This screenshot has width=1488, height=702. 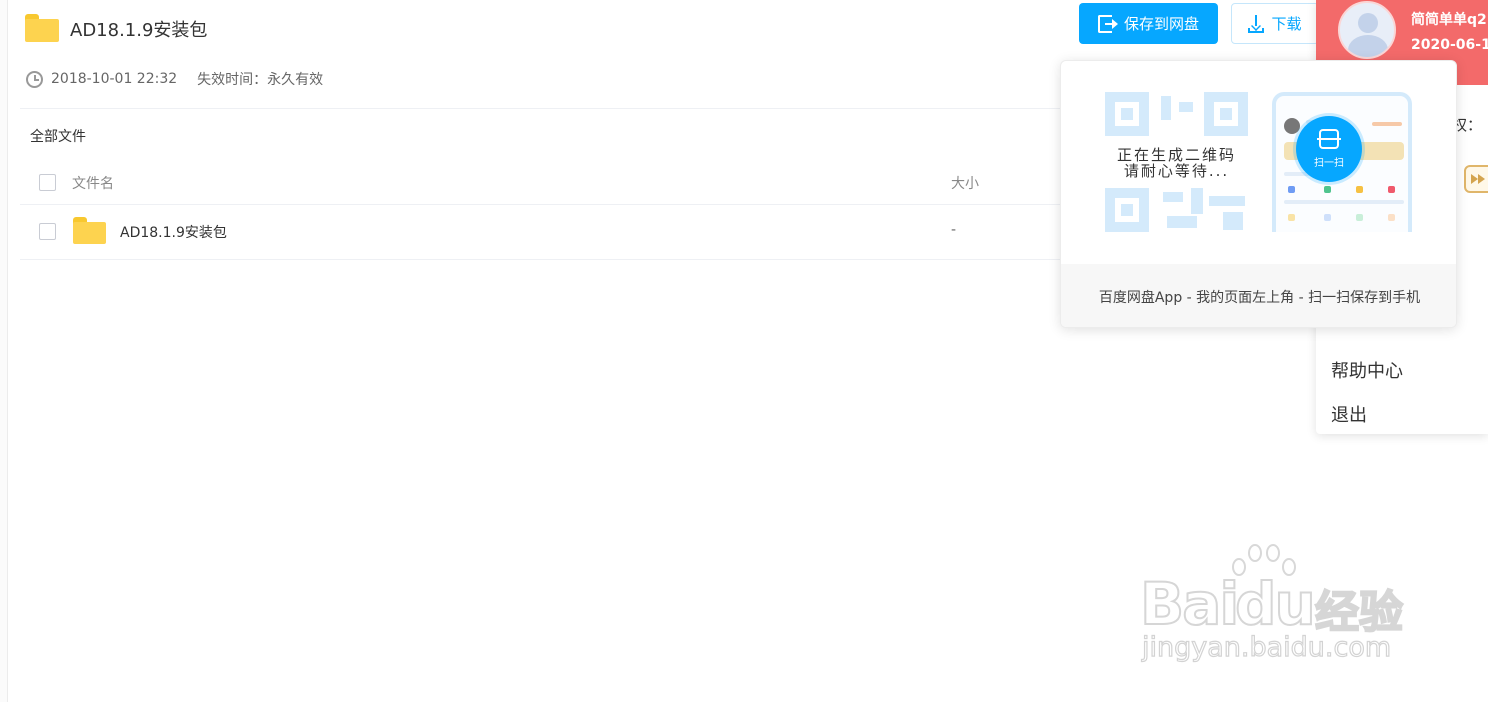 What do you see at coordinates (260, 80) in the screenshot?
I see `expire-label: 失效时间：永久有效` at bounding box center [260, 80].